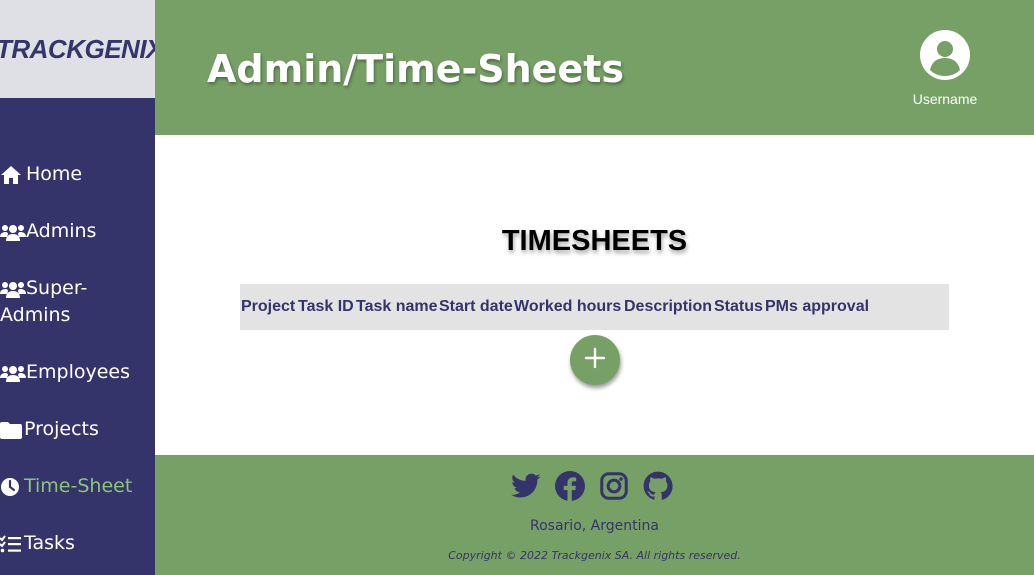  What do you see at coordinates (738, 306) in the screenshot?
I see `column-header: Status` at bounding box center [738, 306].